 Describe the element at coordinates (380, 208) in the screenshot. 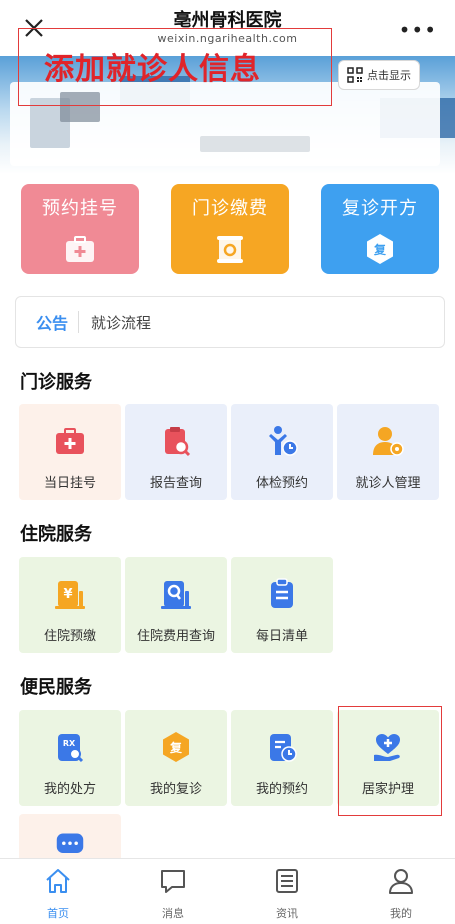

I see `quick-action-label: 复诊开方` at that location.